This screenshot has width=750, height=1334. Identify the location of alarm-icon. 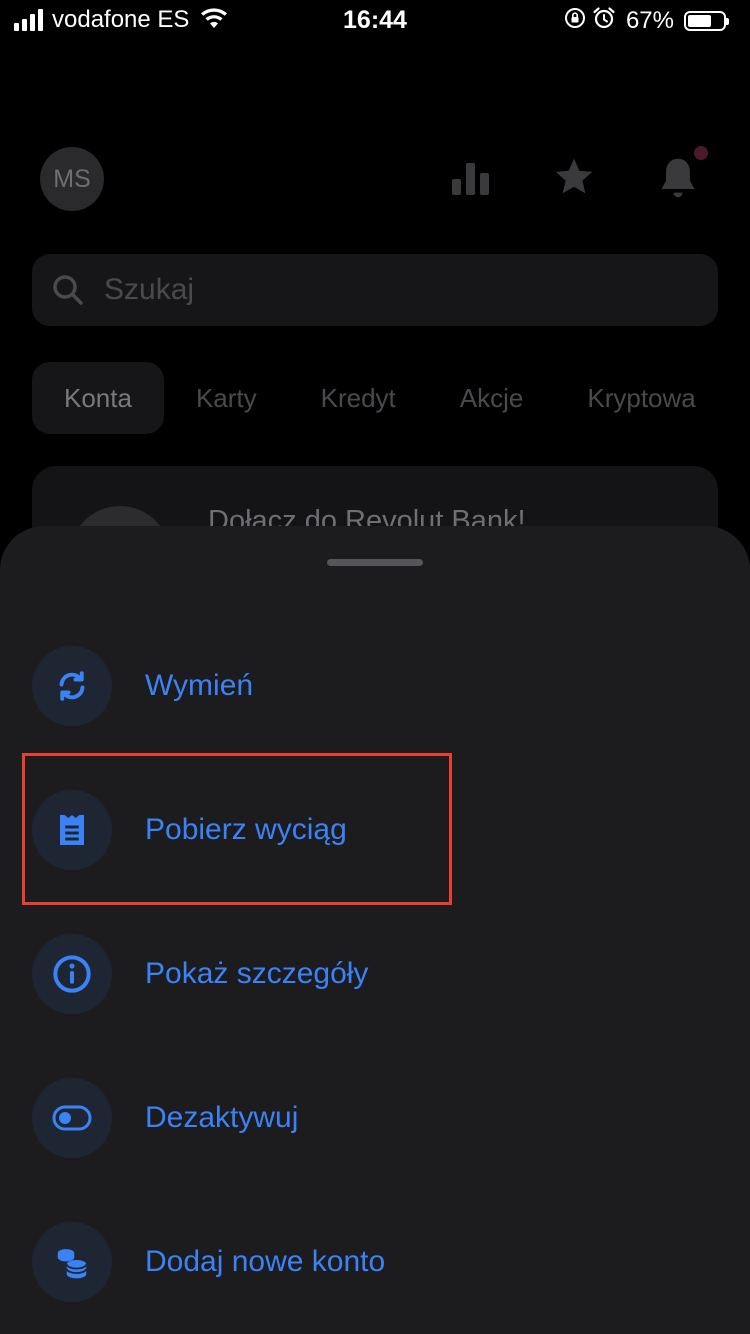
(604, 20).